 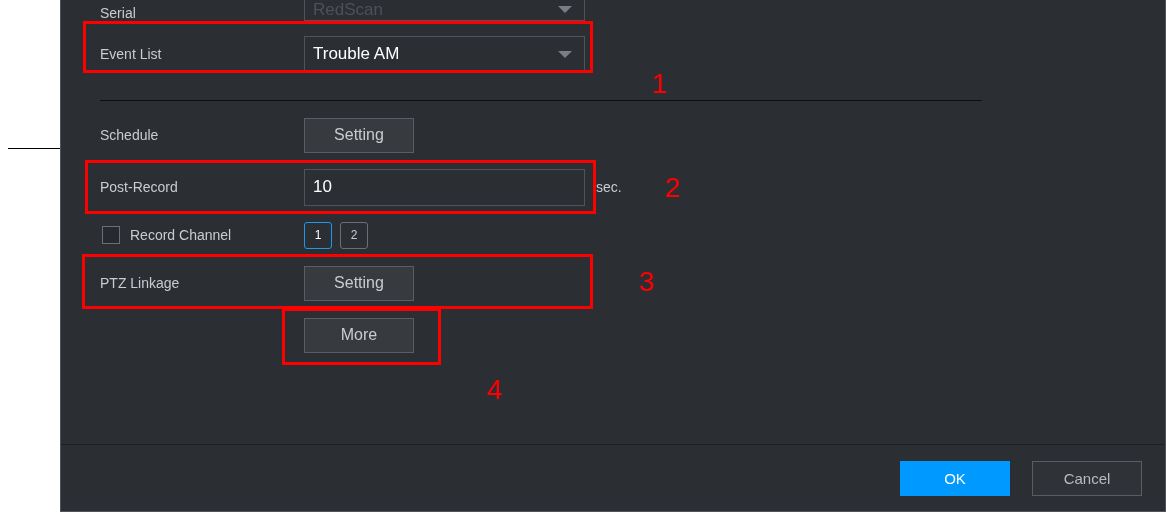 What do you see at coordinates (673, 188) in the screenshot?
I see `annotation-number: 2` at bounding box center [673, 188].